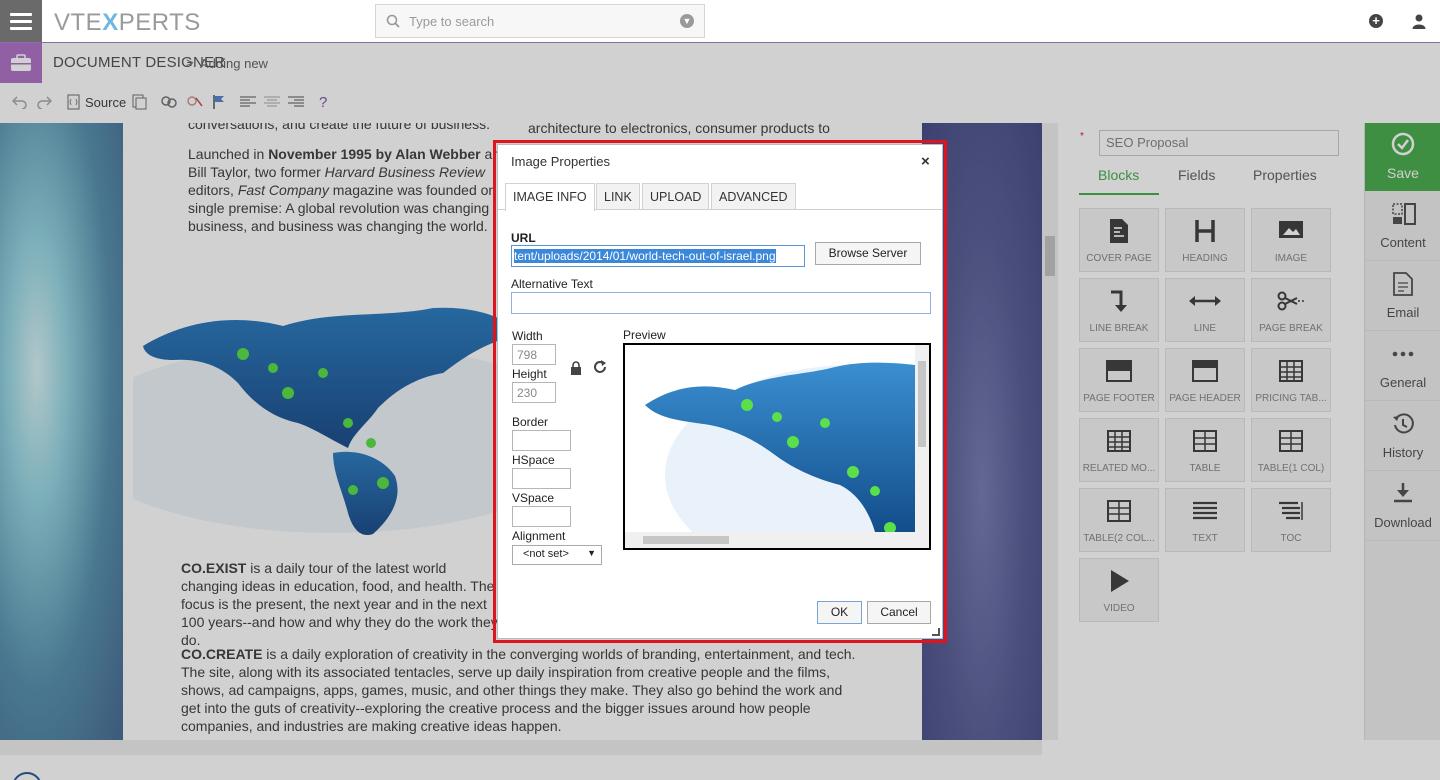 The height and width of the screenshot is (780, 1440). What do you see at coordinates (21, 21) in the screenshot?
I see `menu-icon` at bounding box center [21, 21].